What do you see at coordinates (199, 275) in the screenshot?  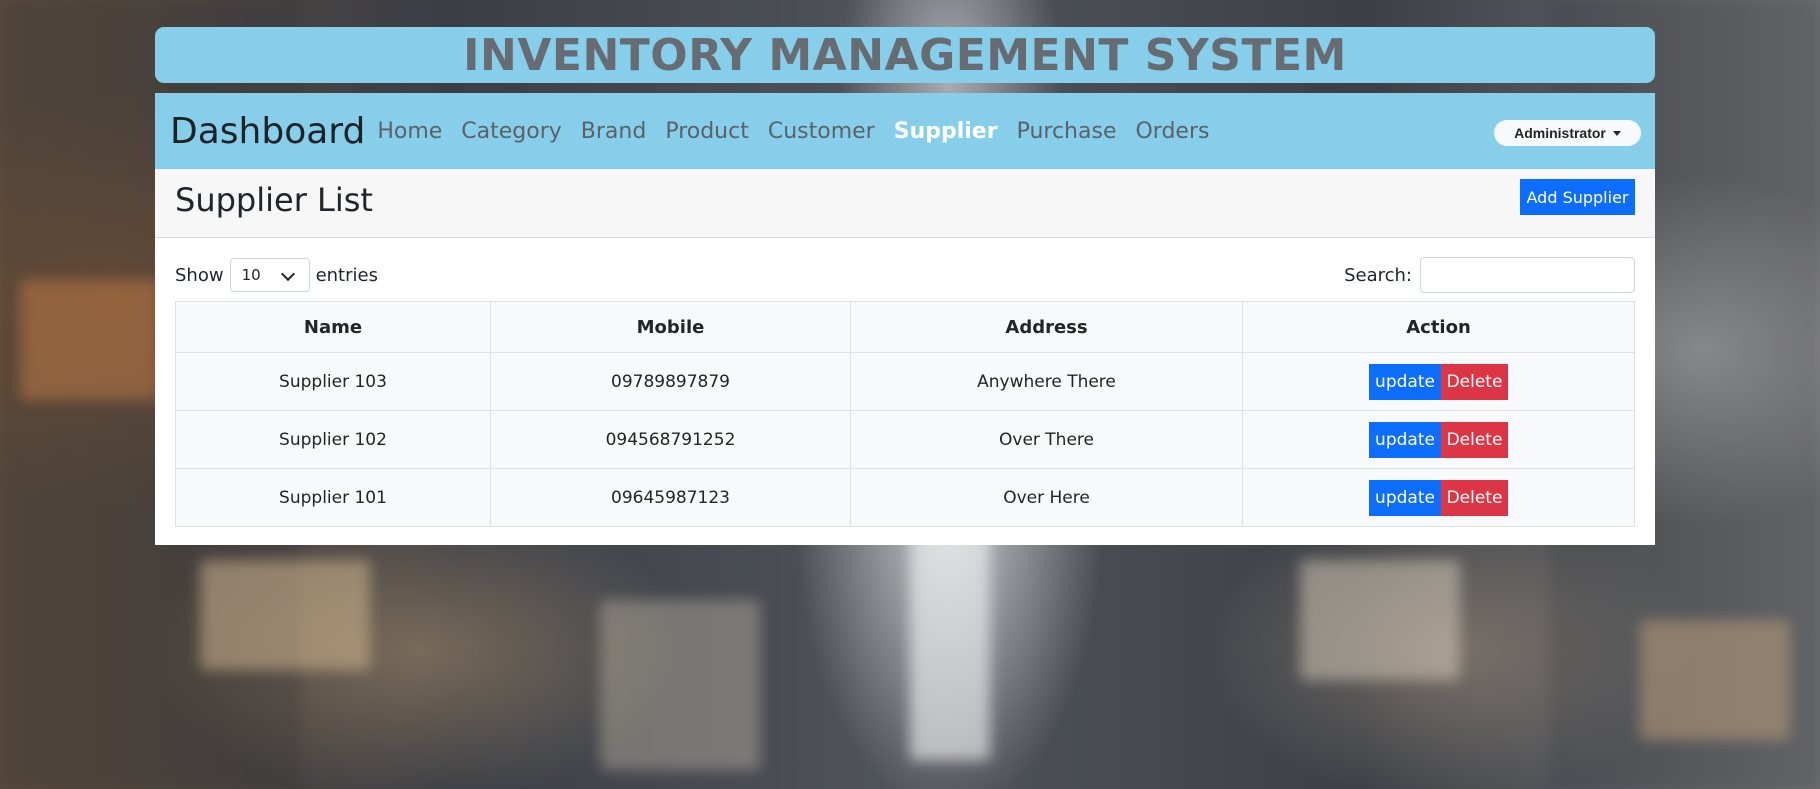 I see `show-label: Show` at bounding box center [199, 275].